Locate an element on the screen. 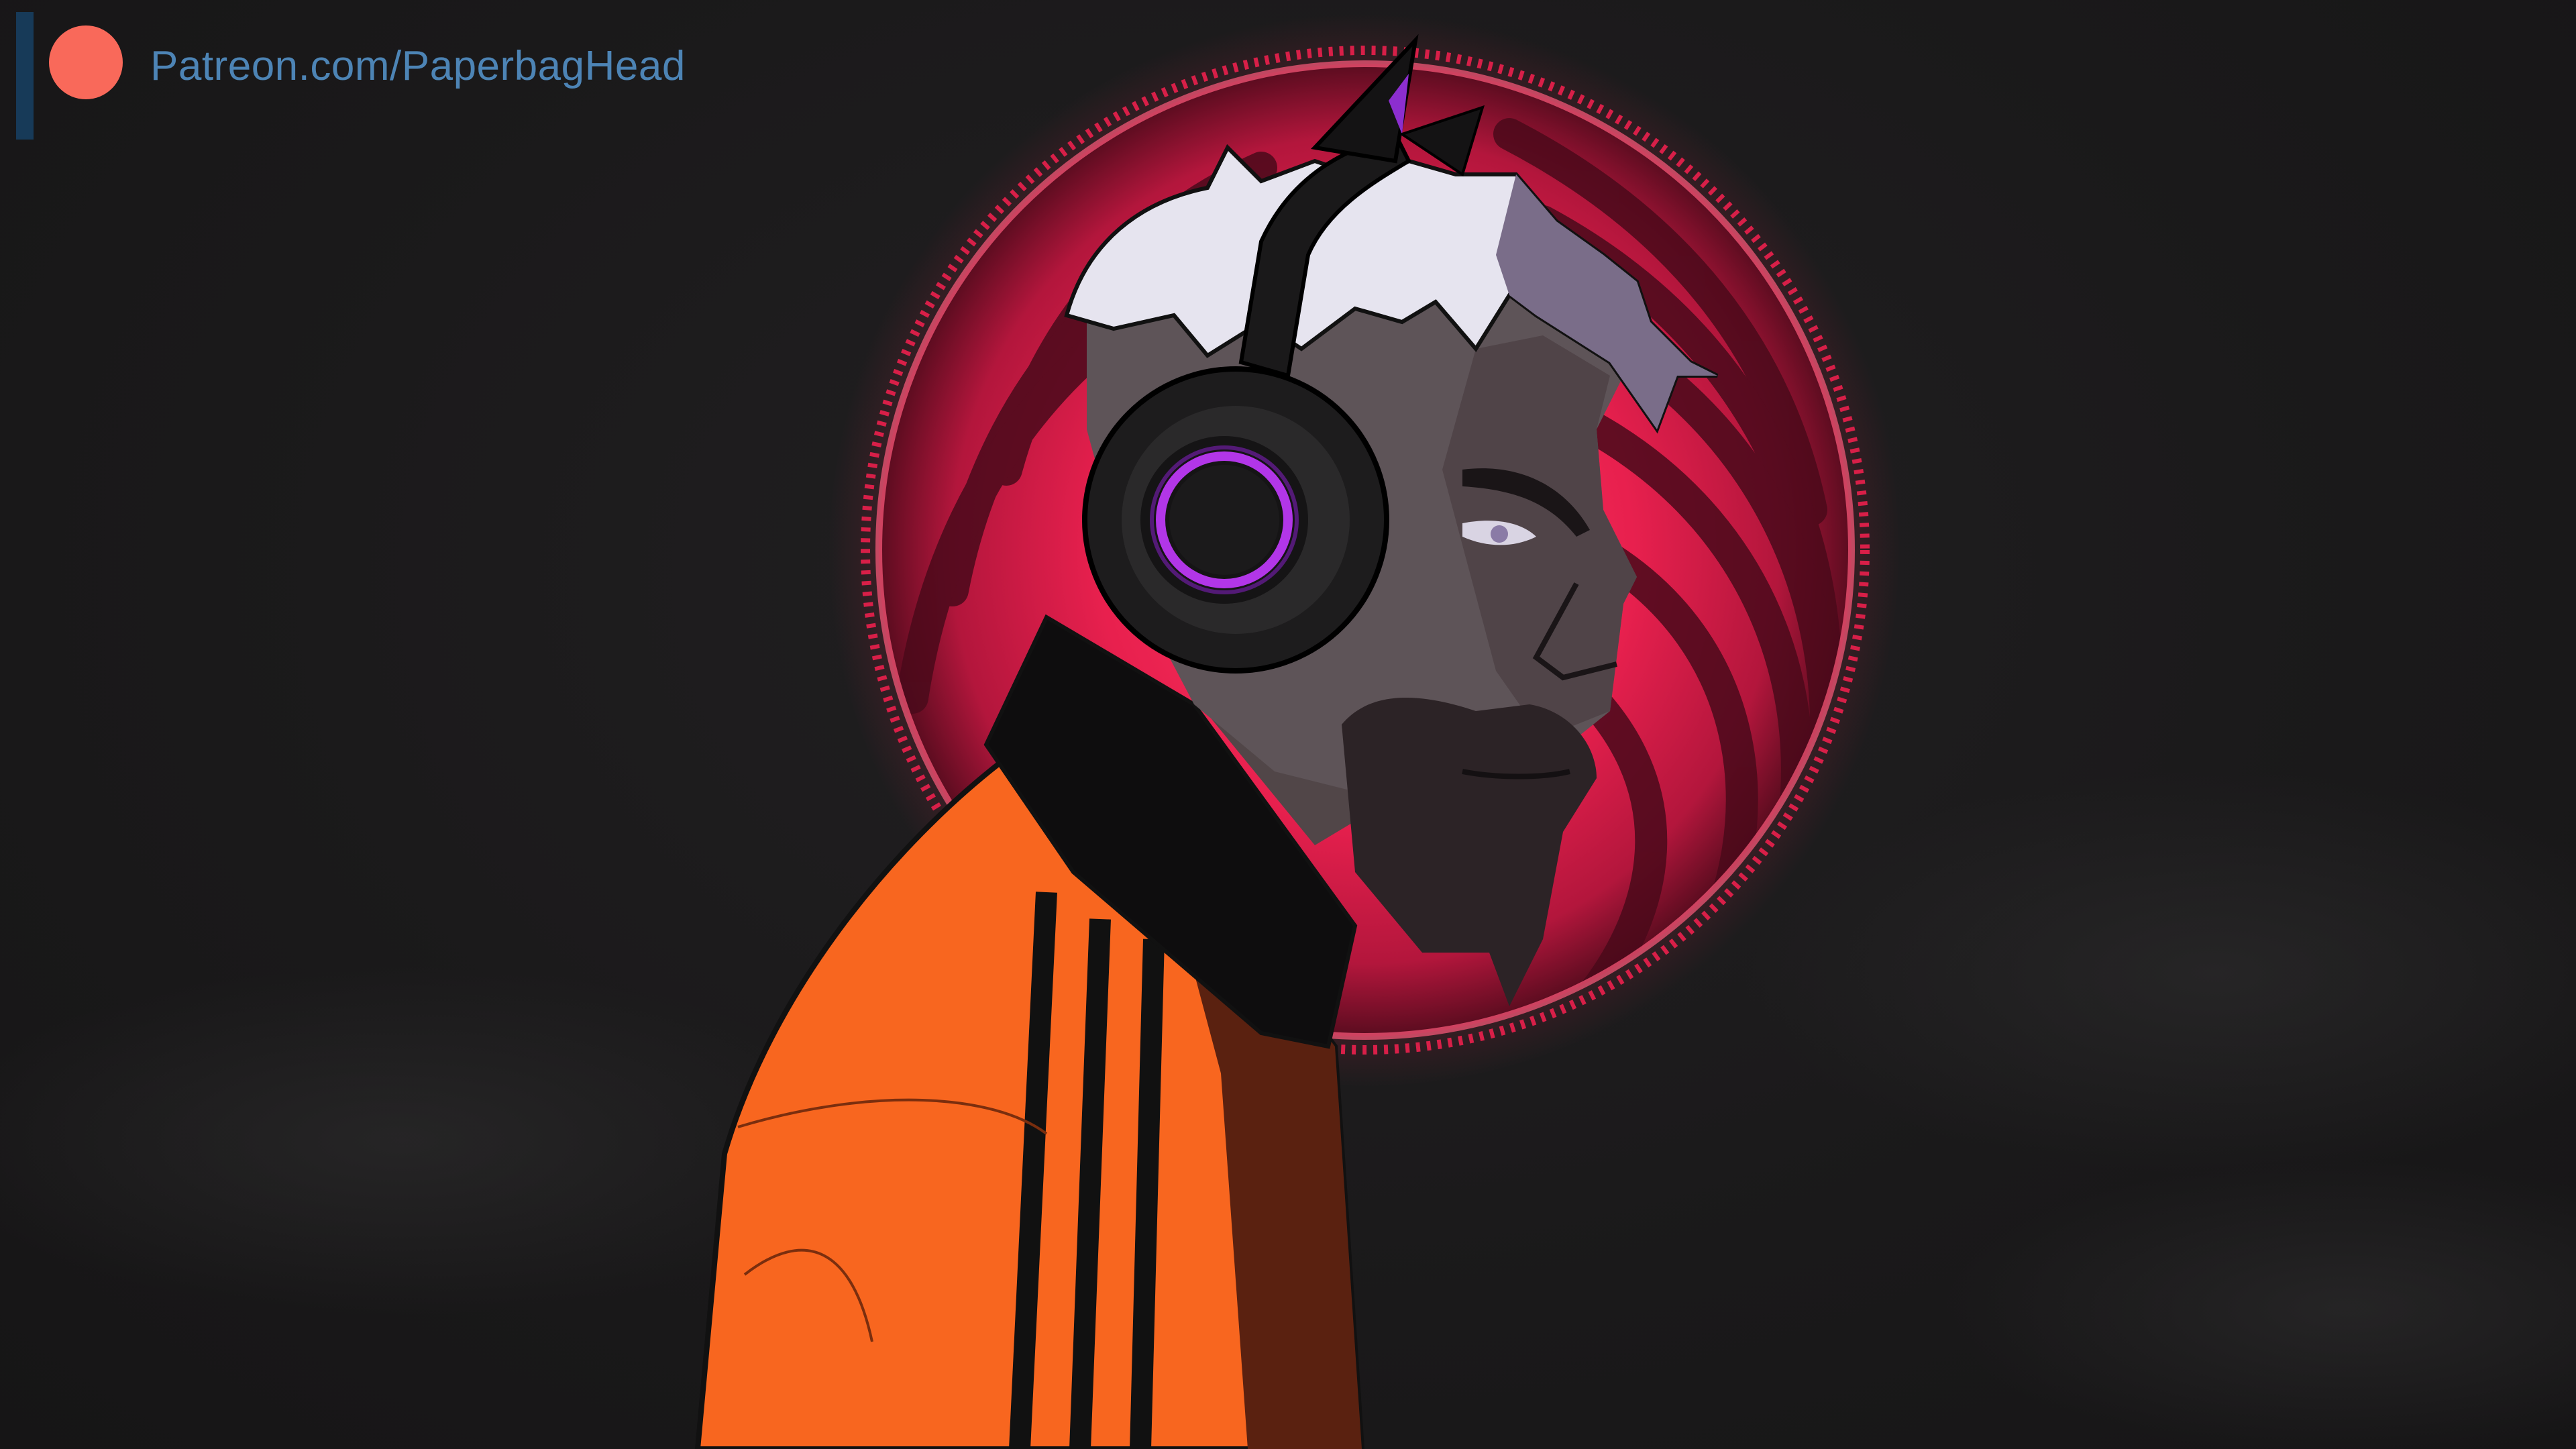 The width and height of the screenshot is (2576, 1449). patreon-logo-icon is located at coordinates (86, 62).